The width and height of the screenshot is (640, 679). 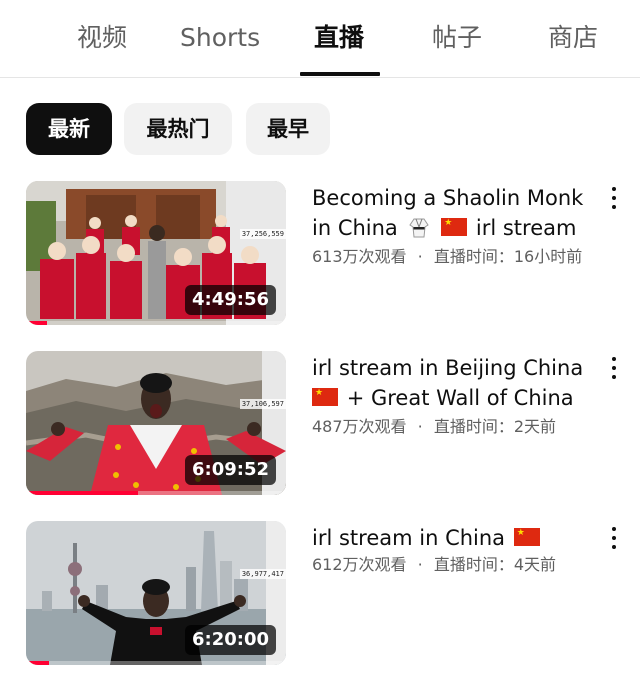 I want to click on filter-chip-latest: 最新, so click(x=69, y=129).